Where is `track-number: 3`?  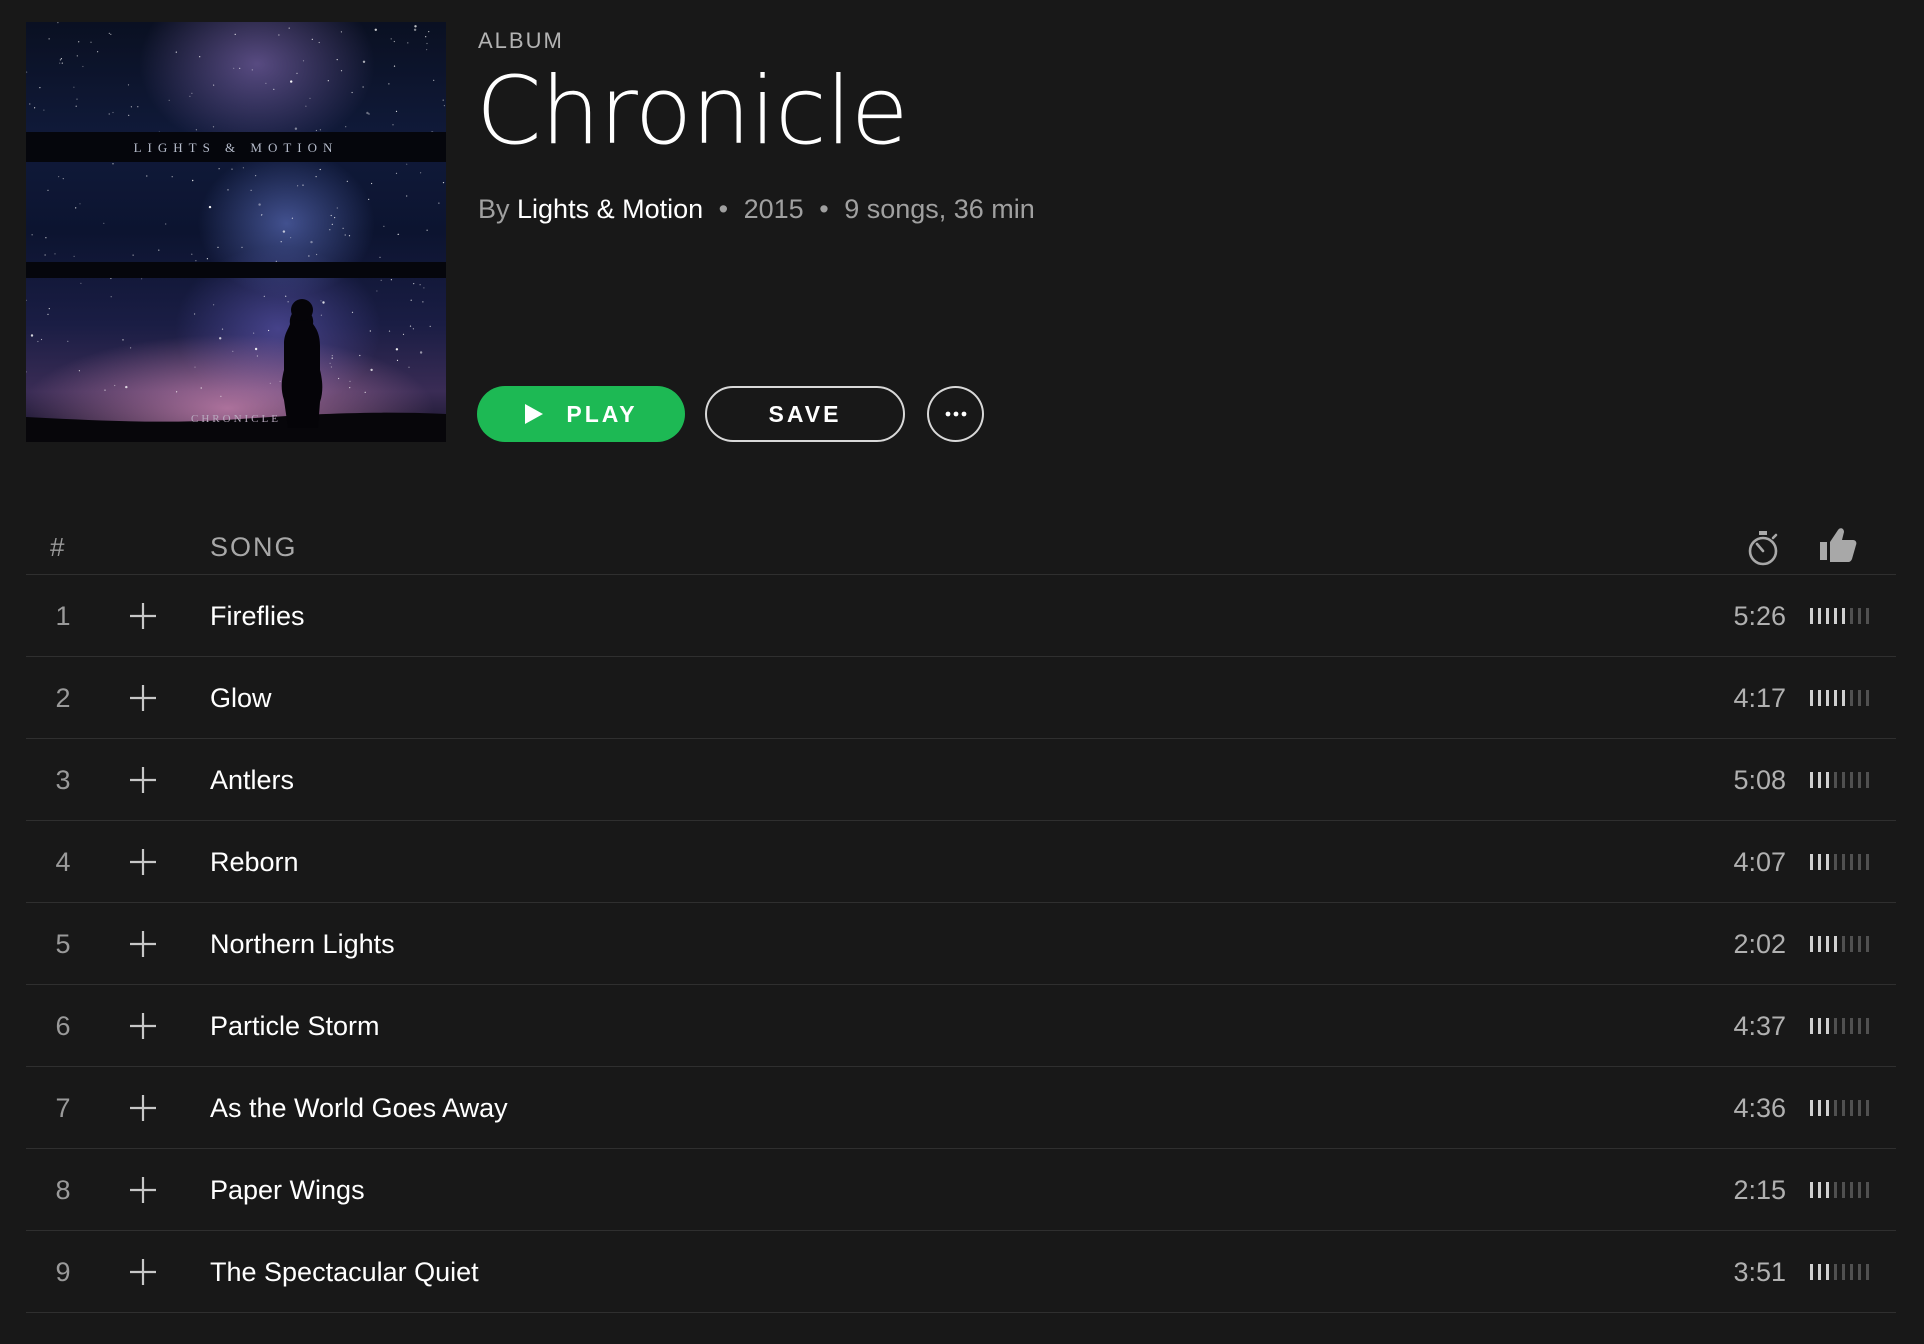 track-number: 3 is located at coordinates (63, 780).